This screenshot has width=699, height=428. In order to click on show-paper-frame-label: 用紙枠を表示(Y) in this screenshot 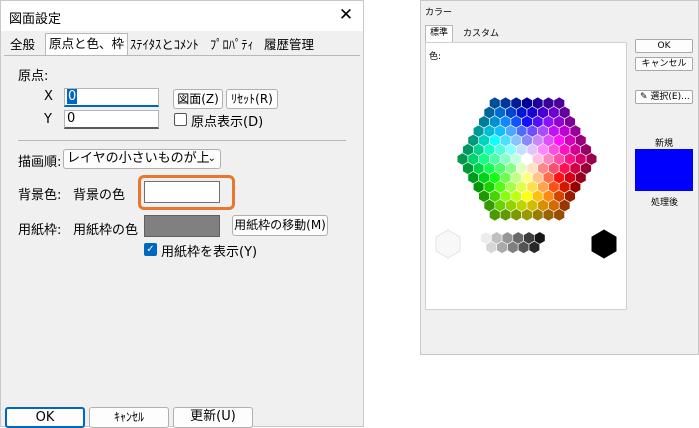, I will do `click(209, 252)`.